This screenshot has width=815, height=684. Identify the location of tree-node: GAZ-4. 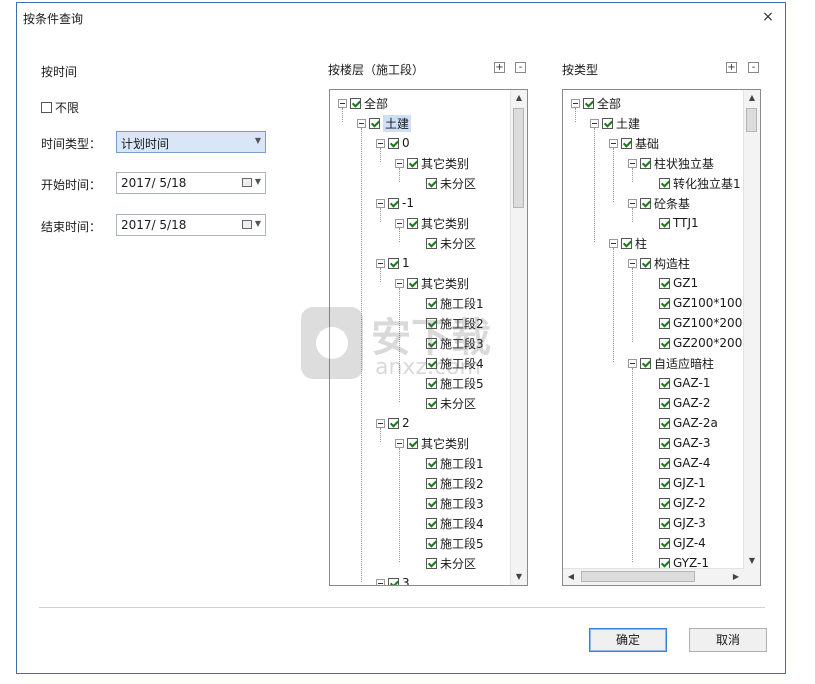
(684, 463).